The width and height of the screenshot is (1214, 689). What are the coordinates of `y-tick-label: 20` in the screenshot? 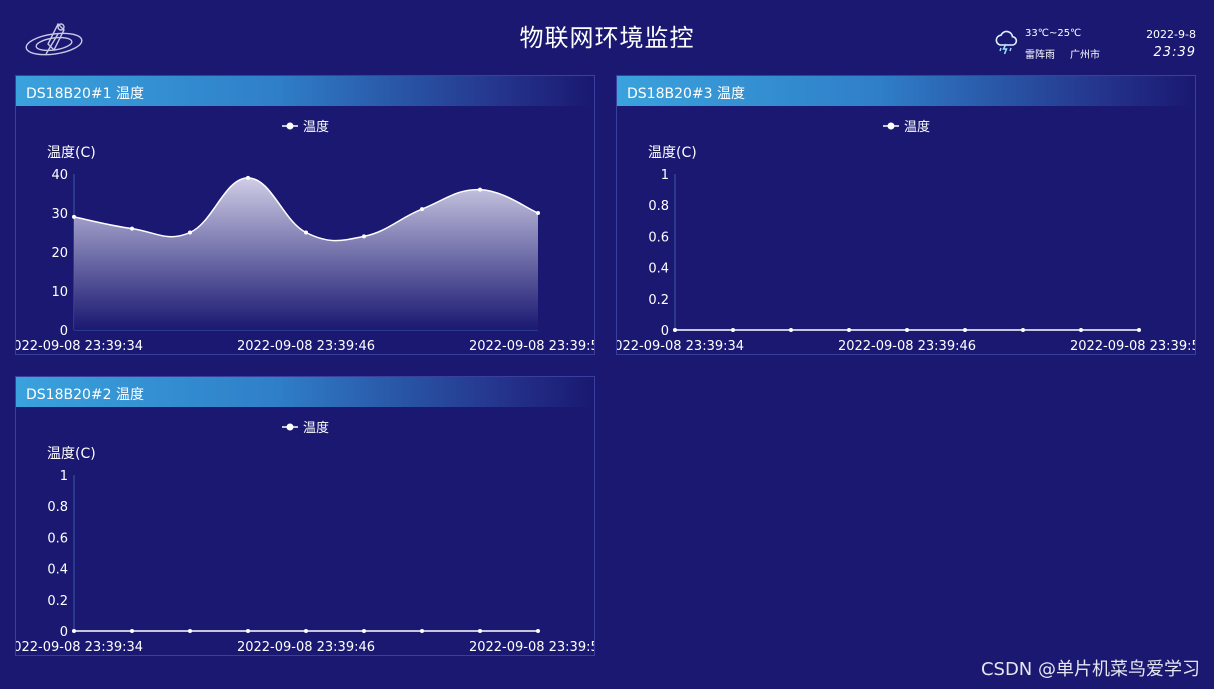 It's located at (59, 253).